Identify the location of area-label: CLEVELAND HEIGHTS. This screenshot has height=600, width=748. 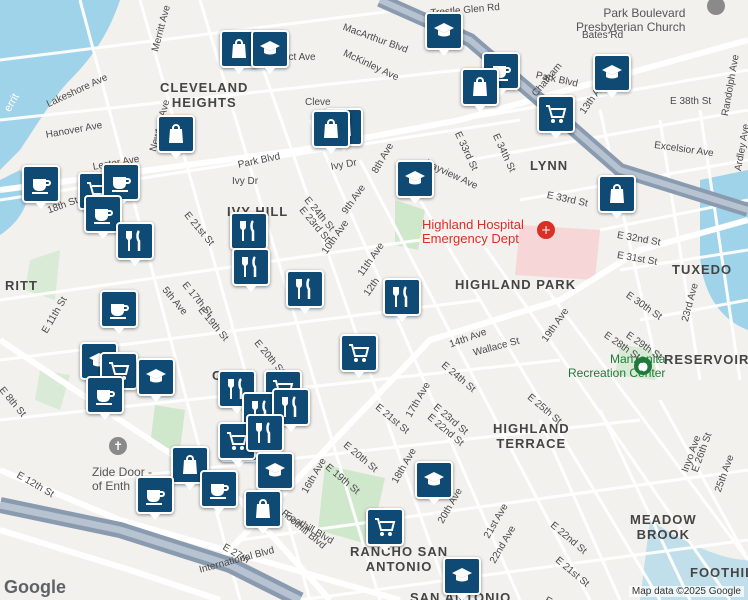
(204, 95).